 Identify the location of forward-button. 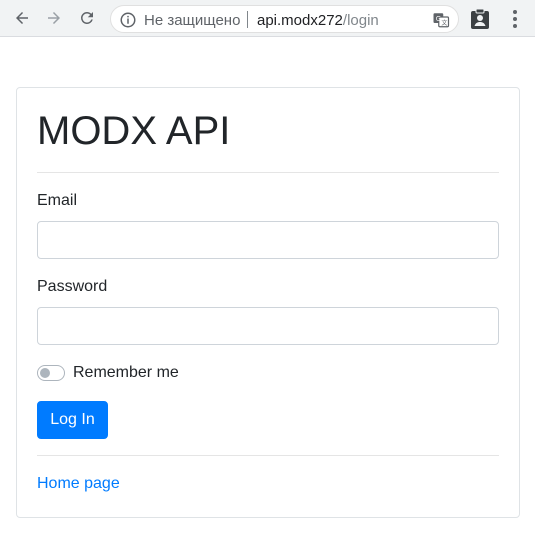
(54, 18).